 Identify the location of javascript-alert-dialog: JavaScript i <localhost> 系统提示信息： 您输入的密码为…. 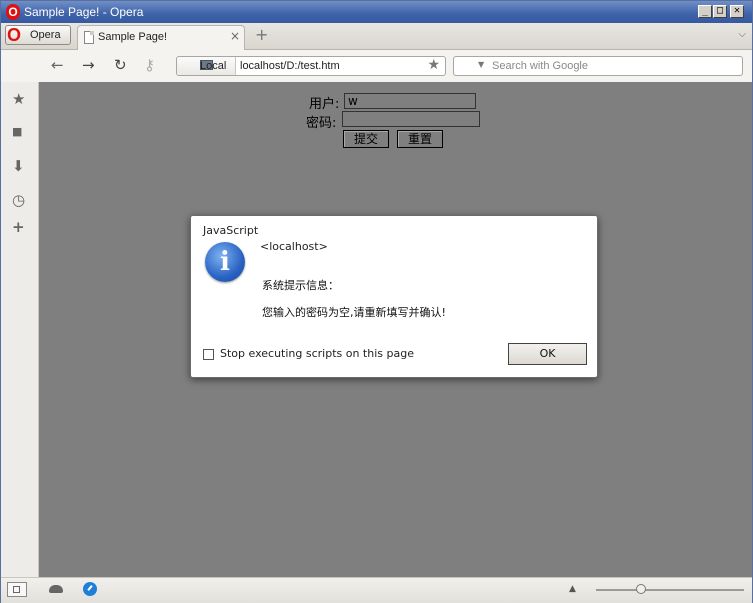
(394, 296).